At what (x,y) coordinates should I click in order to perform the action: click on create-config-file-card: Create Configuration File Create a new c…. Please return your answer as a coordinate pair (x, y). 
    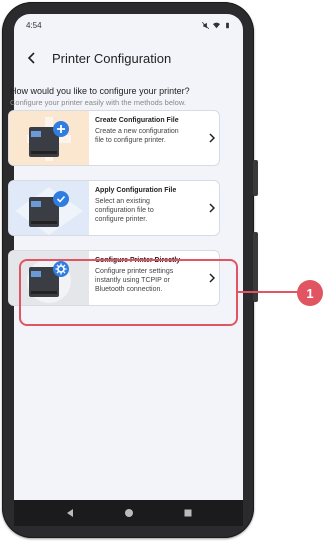
    Looking at the image, I should click on (114, 138).